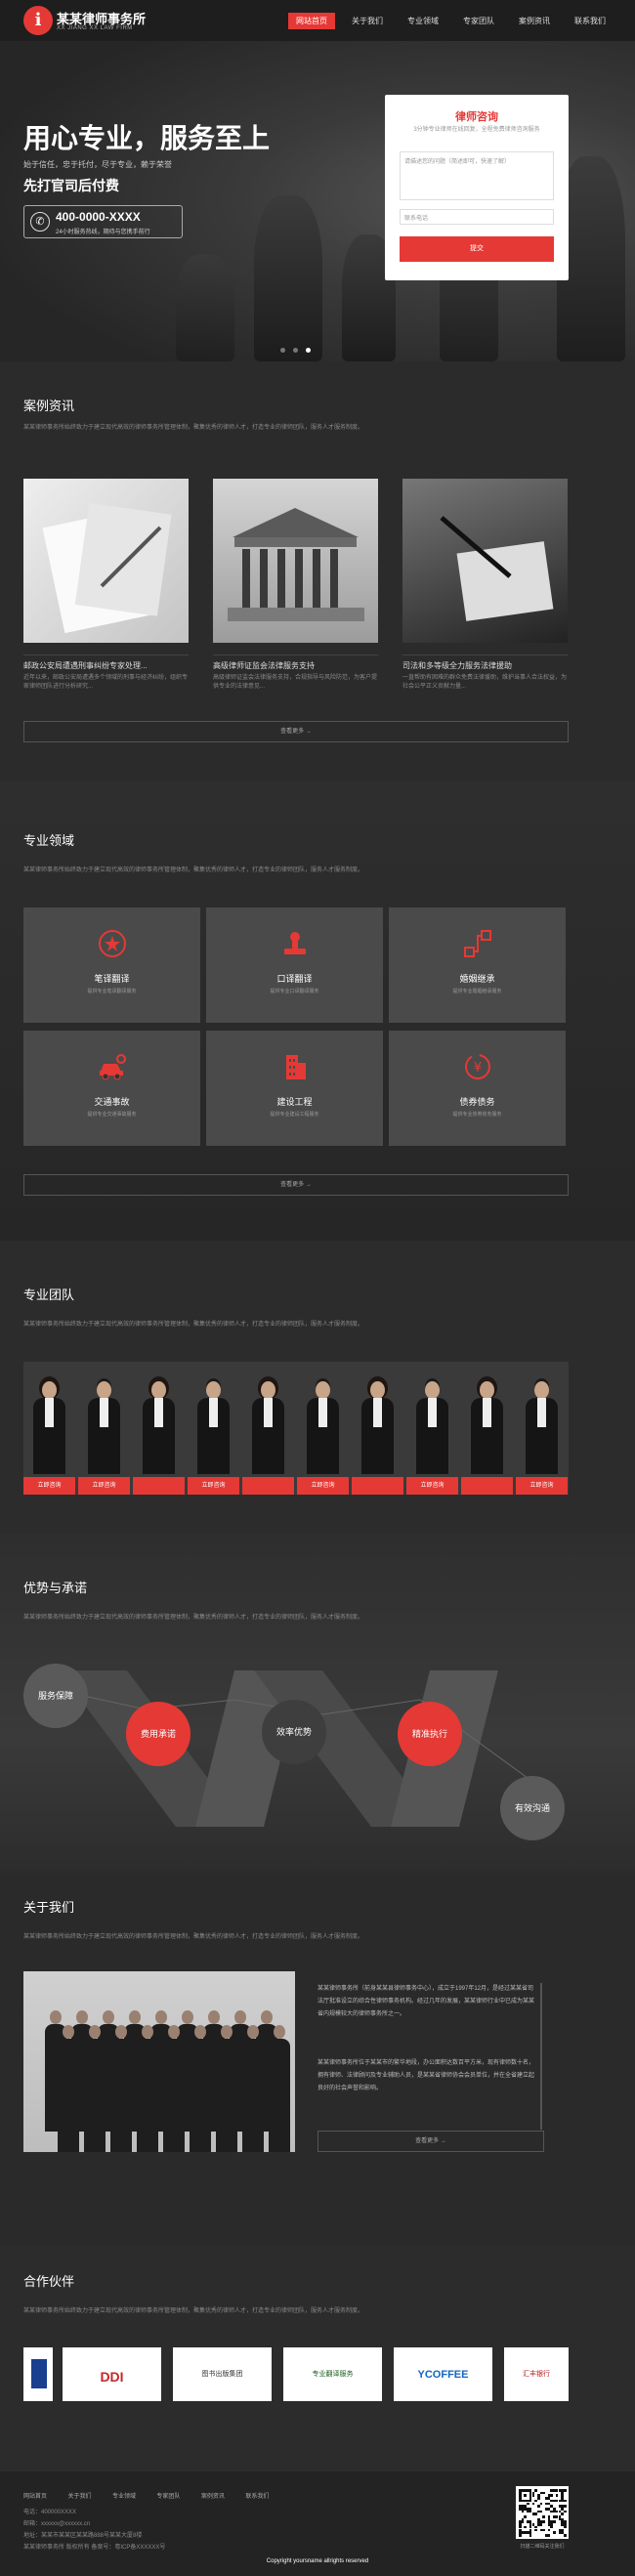  I want to click on signing-photo, so click(497, 568).